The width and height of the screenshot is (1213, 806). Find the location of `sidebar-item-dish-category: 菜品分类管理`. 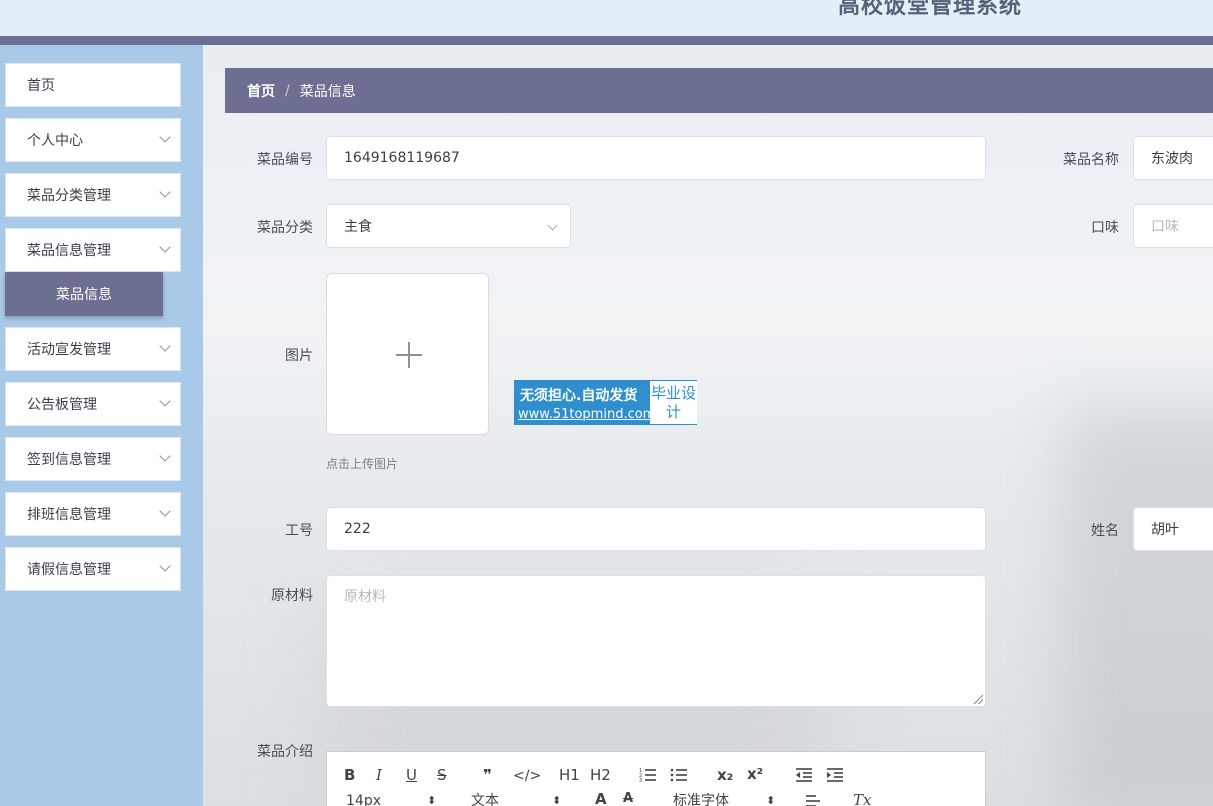

sidebar-item-dish-category: 菜品分类管理 is located at coordinates (93, 195).